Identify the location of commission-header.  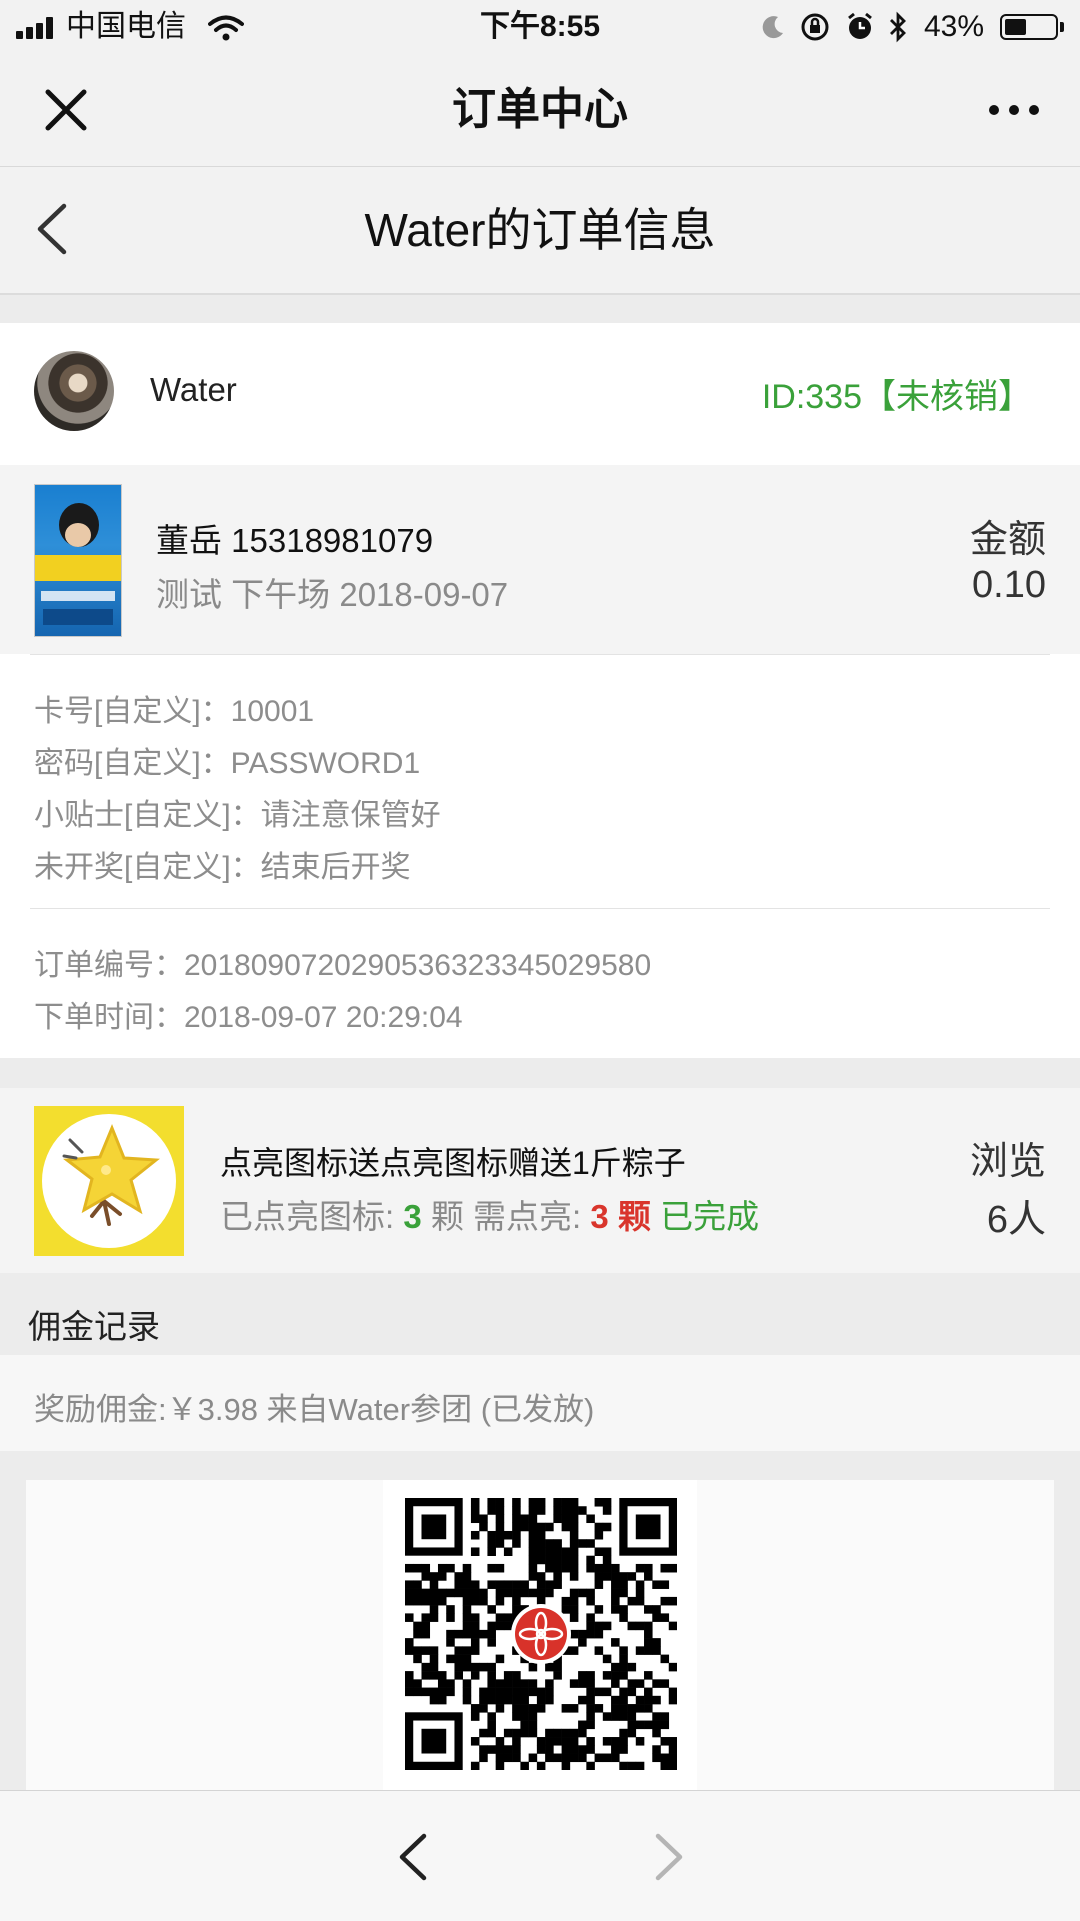
(540, 1314).